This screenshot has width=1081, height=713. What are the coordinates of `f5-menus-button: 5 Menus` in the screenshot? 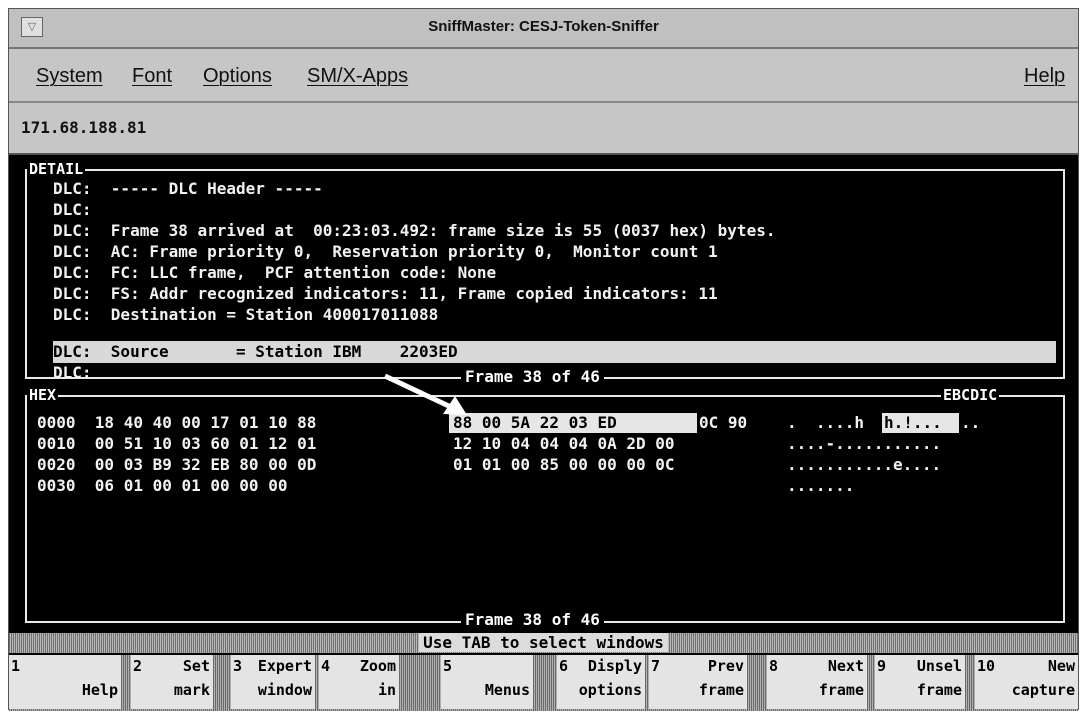 It's located at (487, 682).